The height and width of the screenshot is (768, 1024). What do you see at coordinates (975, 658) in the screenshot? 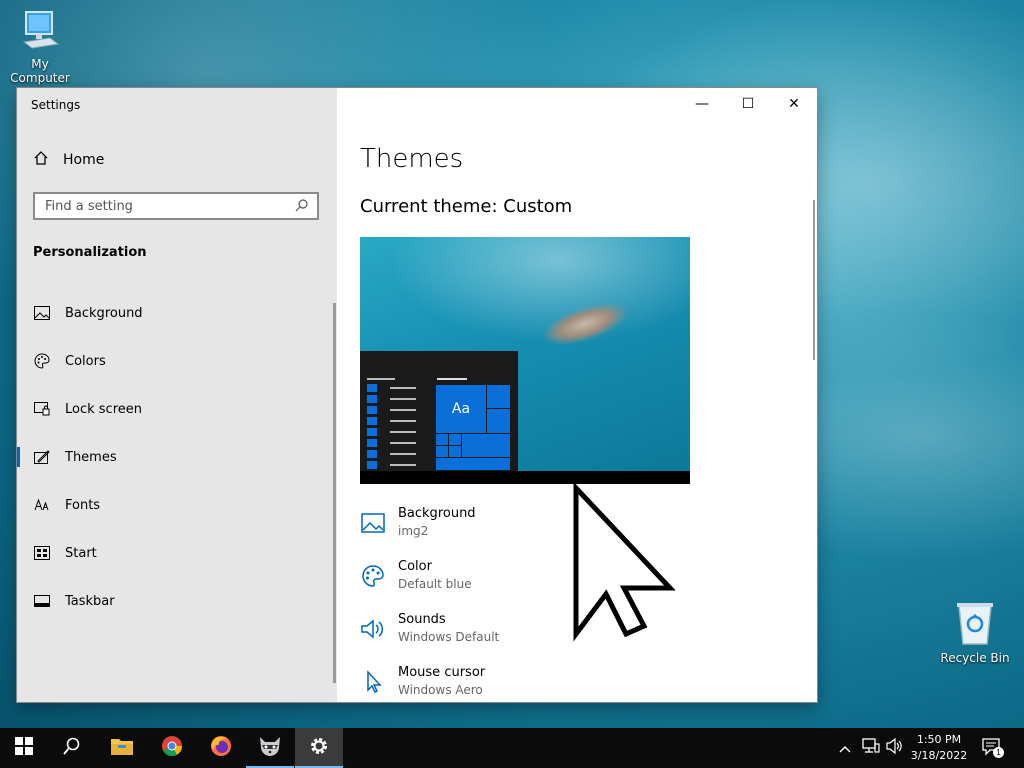
I see `desktop-icon-label: Recycle Bin` at bounding box center [975, 658].